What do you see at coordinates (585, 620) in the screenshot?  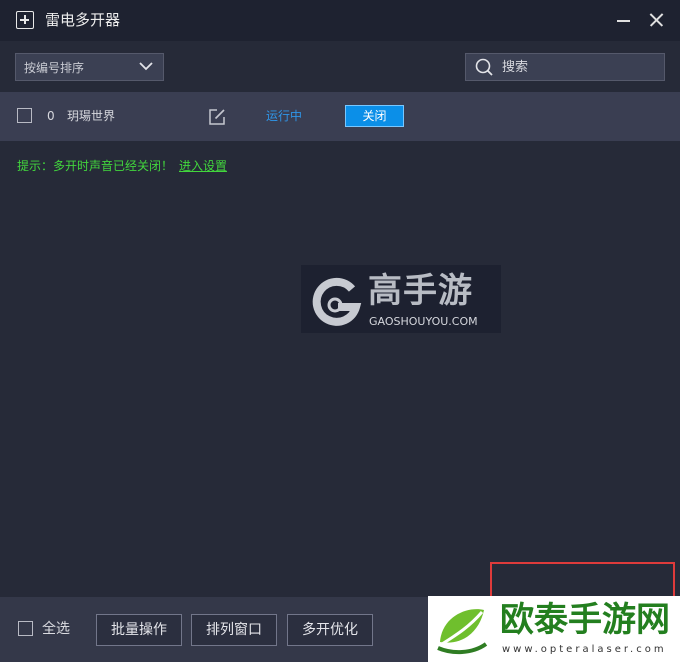 I see `brand-name: 欧泰手游网` at bounding box center [585, 620].